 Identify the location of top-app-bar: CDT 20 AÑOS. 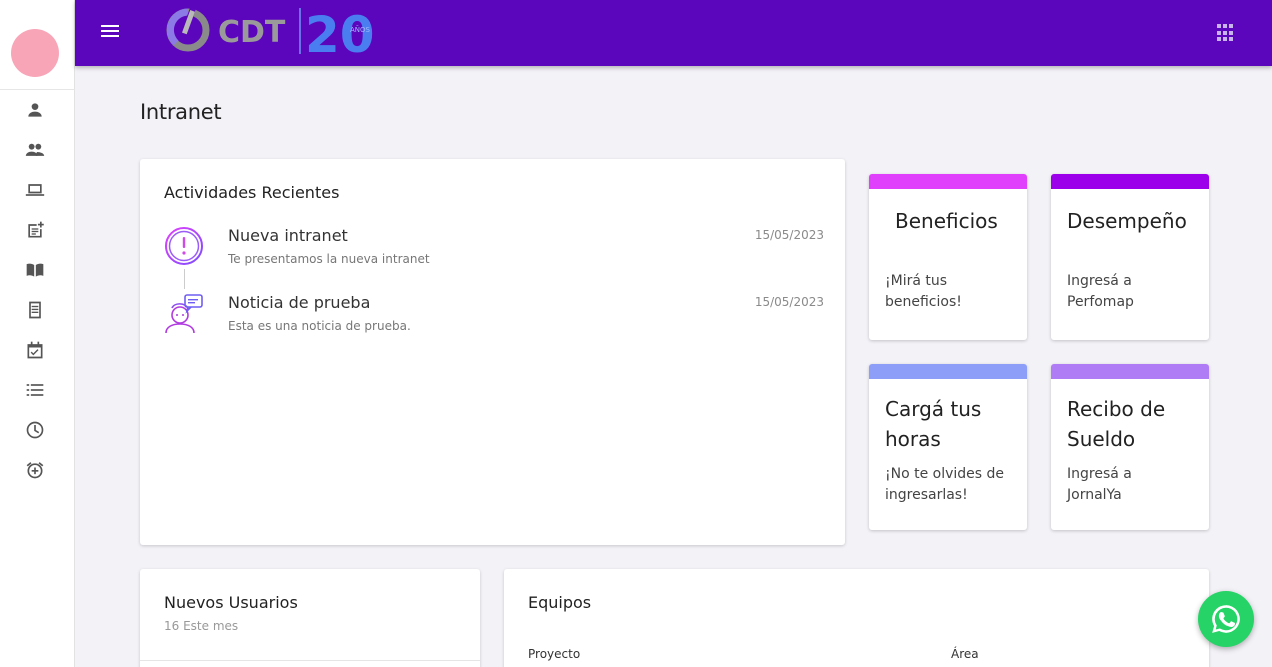
(673, 33).